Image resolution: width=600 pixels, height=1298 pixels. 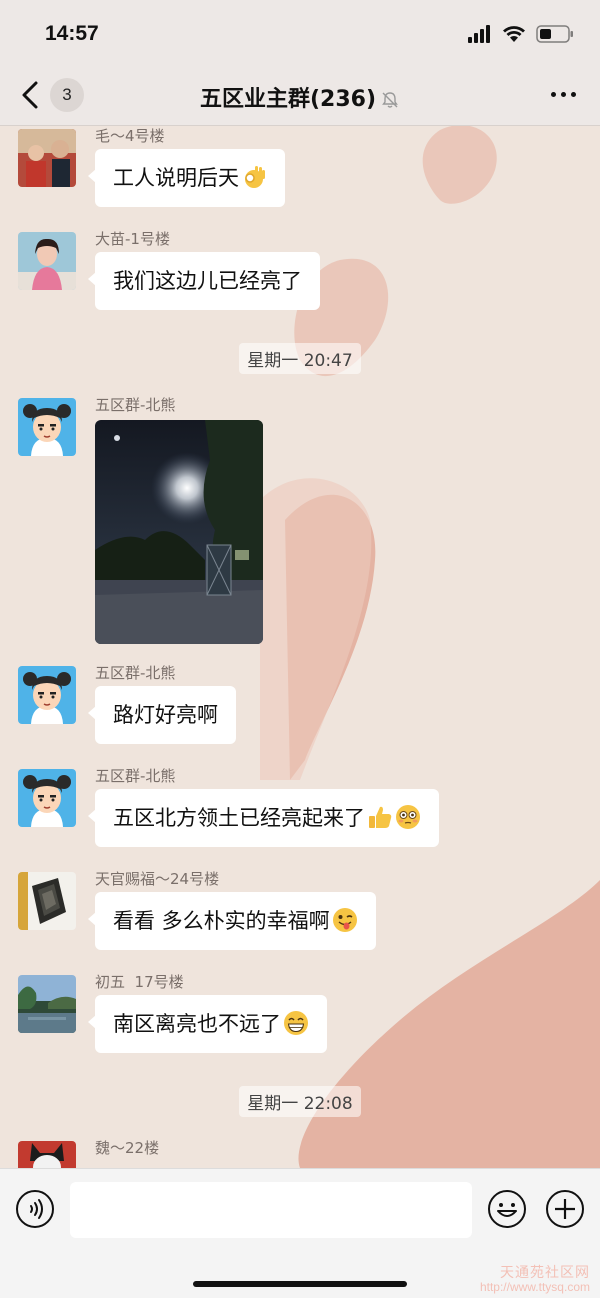 I want to click on more-options-button, so click(x=563, y=94).